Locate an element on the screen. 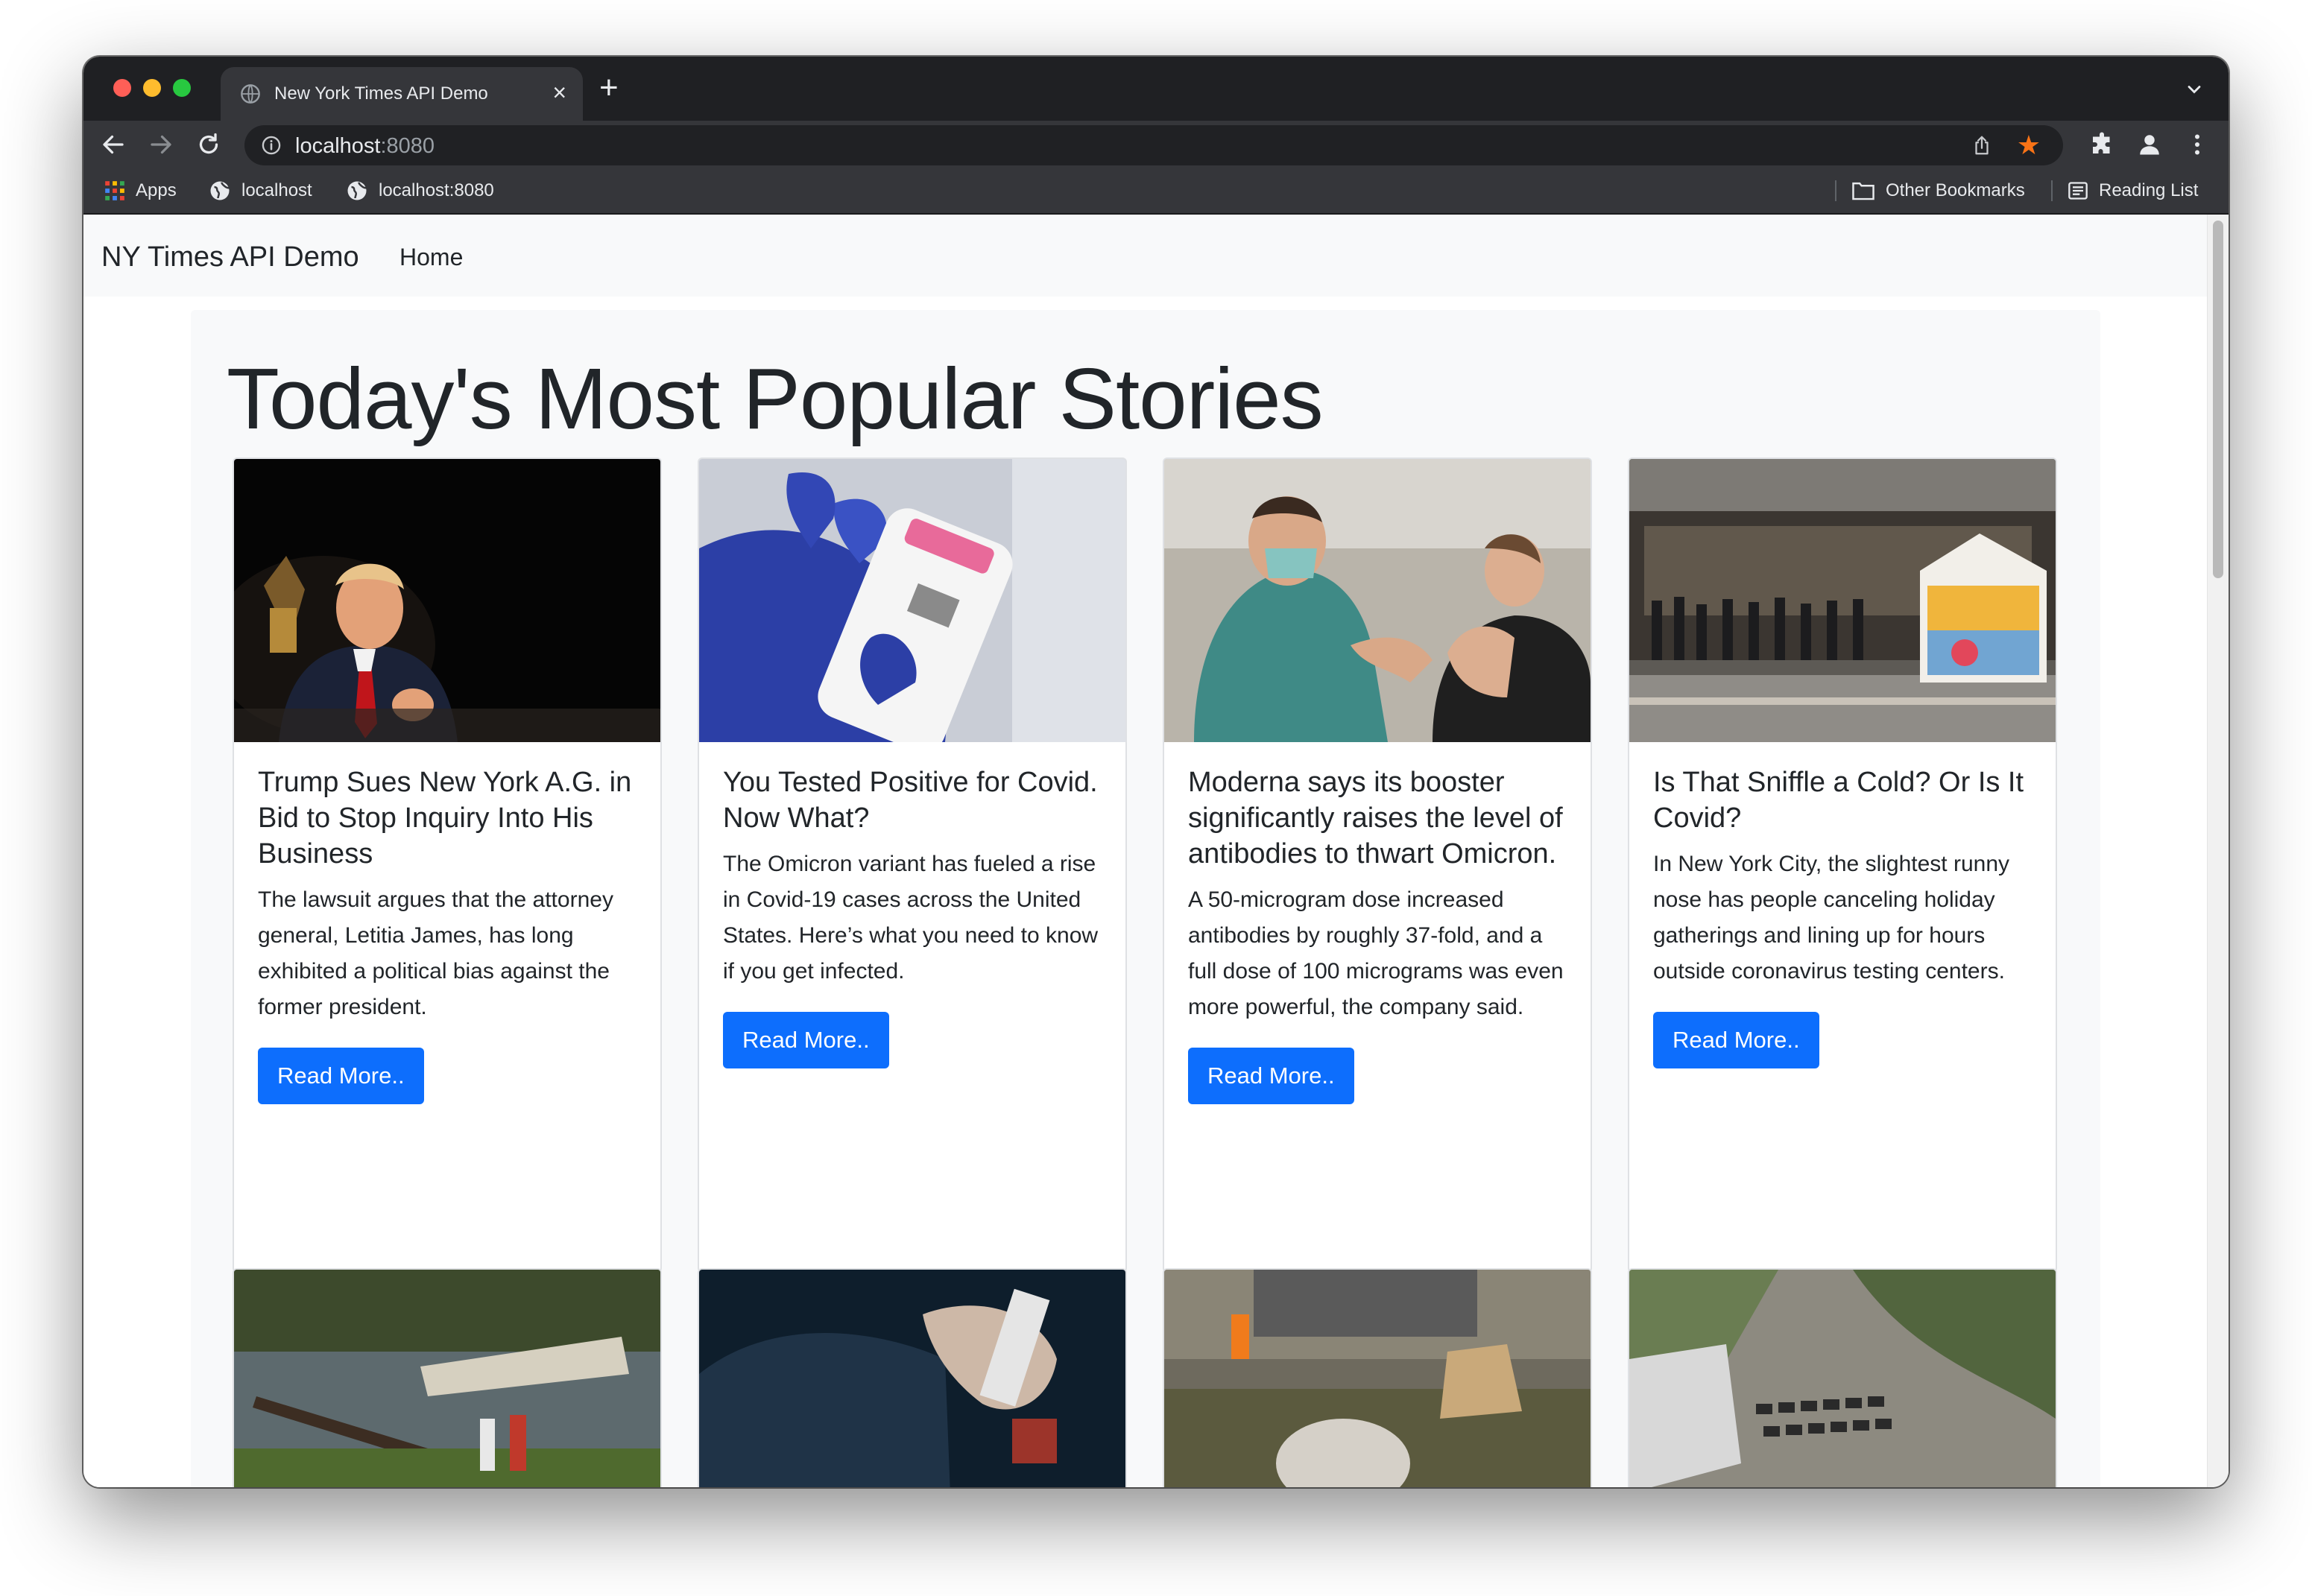  reload-icon is located at coordinates (208, 144).